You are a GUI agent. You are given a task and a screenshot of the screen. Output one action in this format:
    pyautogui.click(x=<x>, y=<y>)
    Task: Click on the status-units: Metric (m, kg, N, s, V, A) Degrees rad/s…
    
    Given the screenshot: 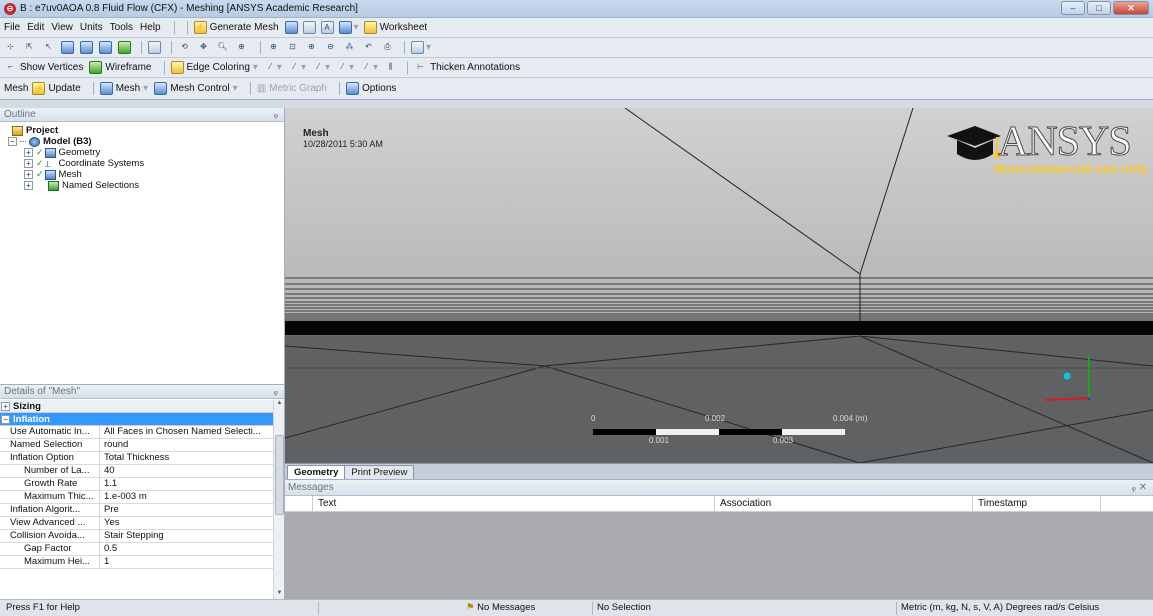 What is the action you would take?
    pyautogui.click(x=997, y=608)
    